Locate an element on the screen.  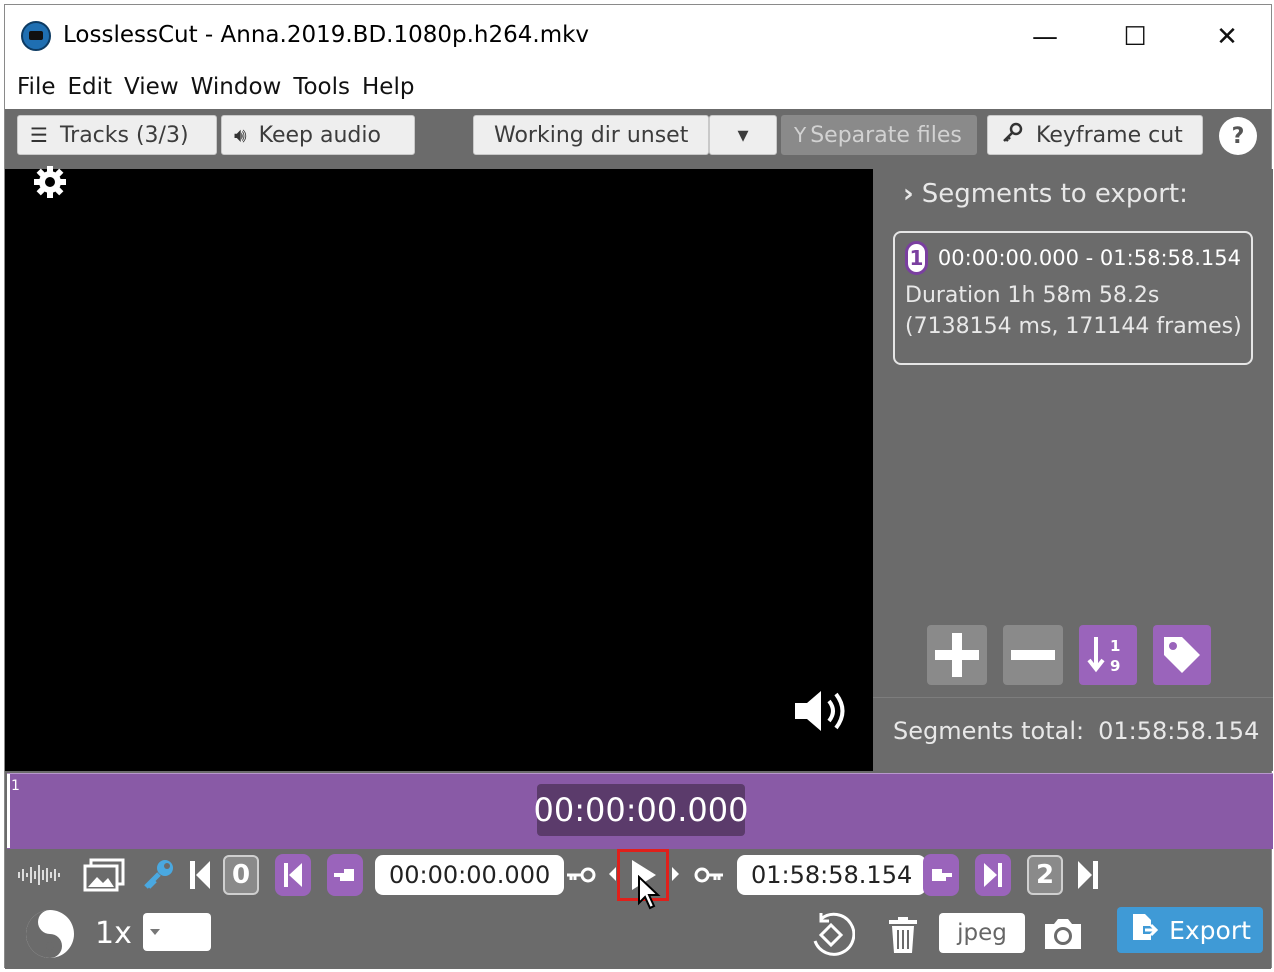
tag-icon is located at coordinates (1182, 655).